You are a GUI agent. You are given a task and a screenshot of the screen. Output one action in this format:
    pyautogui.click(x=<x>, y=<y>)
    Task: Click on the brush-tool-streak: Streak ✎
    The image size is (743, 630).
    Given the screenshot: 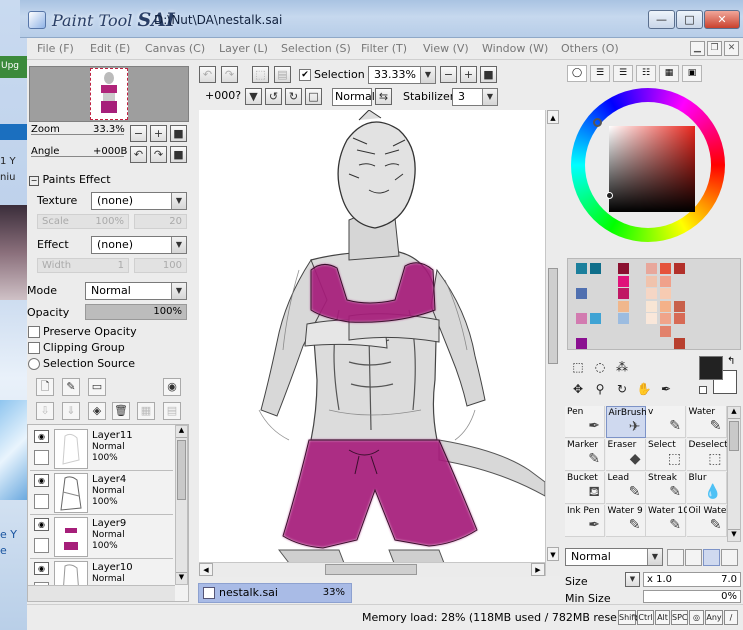 What is the action you would take?
    pyautogui.click(x=666, y=488)
    